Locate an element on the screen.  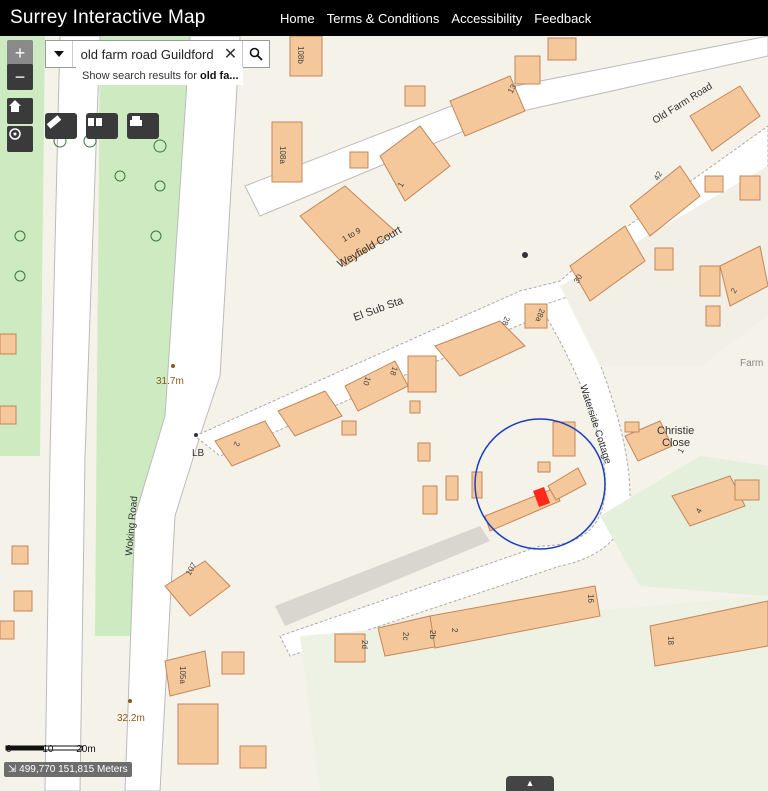
zoom-out-button: − is located at coordinates (20, 77).